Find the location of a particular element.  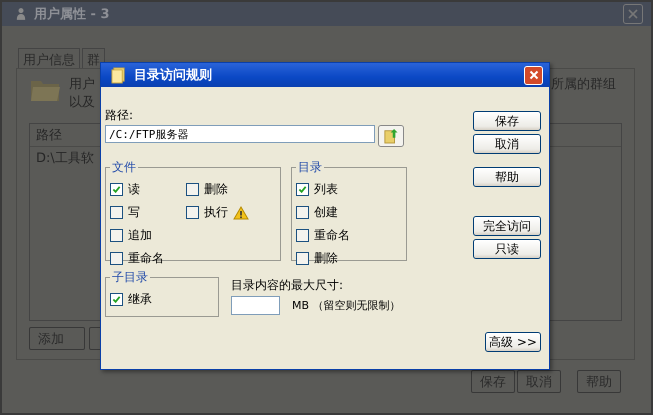

path-field: /C:/FTP服务器 is located at coordinates (240, 134).